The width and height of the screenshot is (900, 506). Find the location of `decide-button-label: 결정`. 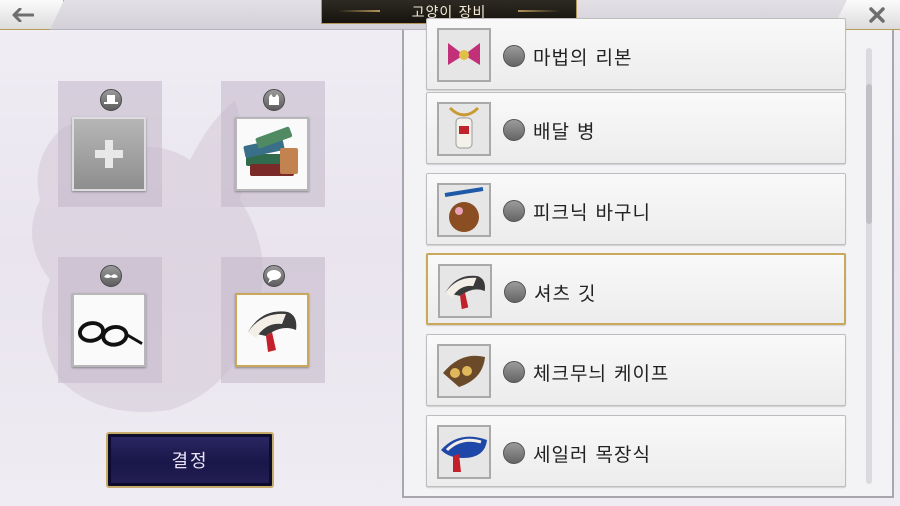

decide-button-label: 결정 is located at coordinates (190, 461).